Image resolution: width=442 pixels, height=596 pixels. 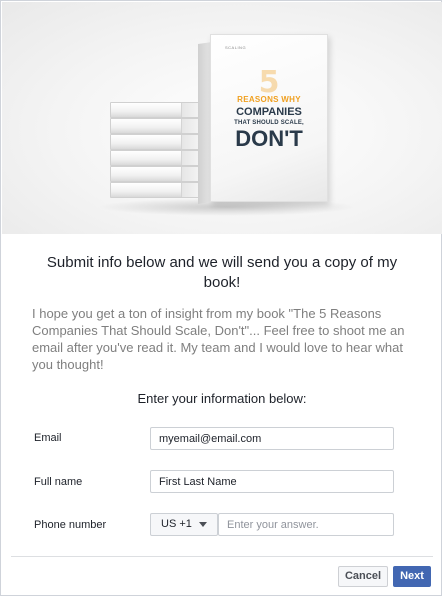 I want to click on phone-input, so click(x=306, y=524).